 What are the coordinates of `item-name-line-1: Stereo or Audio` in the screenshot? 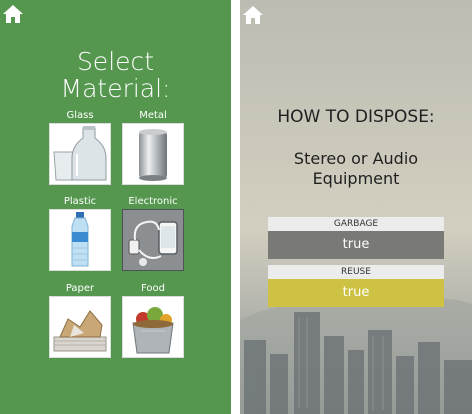 It's located at (356, 158).